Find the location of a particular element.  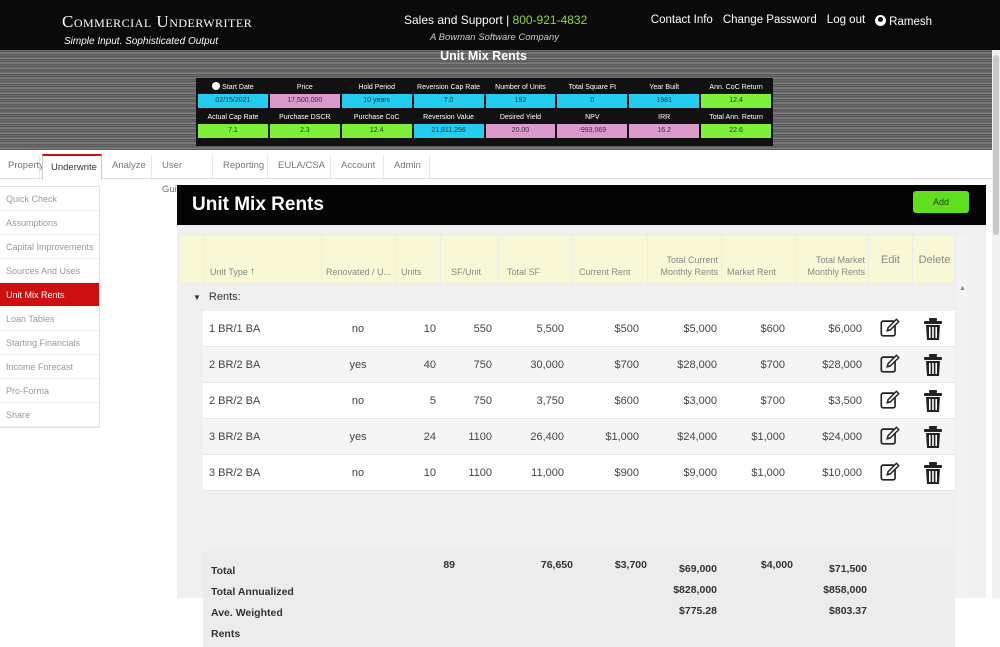

totals-market-rent: $4,000 is located at coordinates (776, 565).